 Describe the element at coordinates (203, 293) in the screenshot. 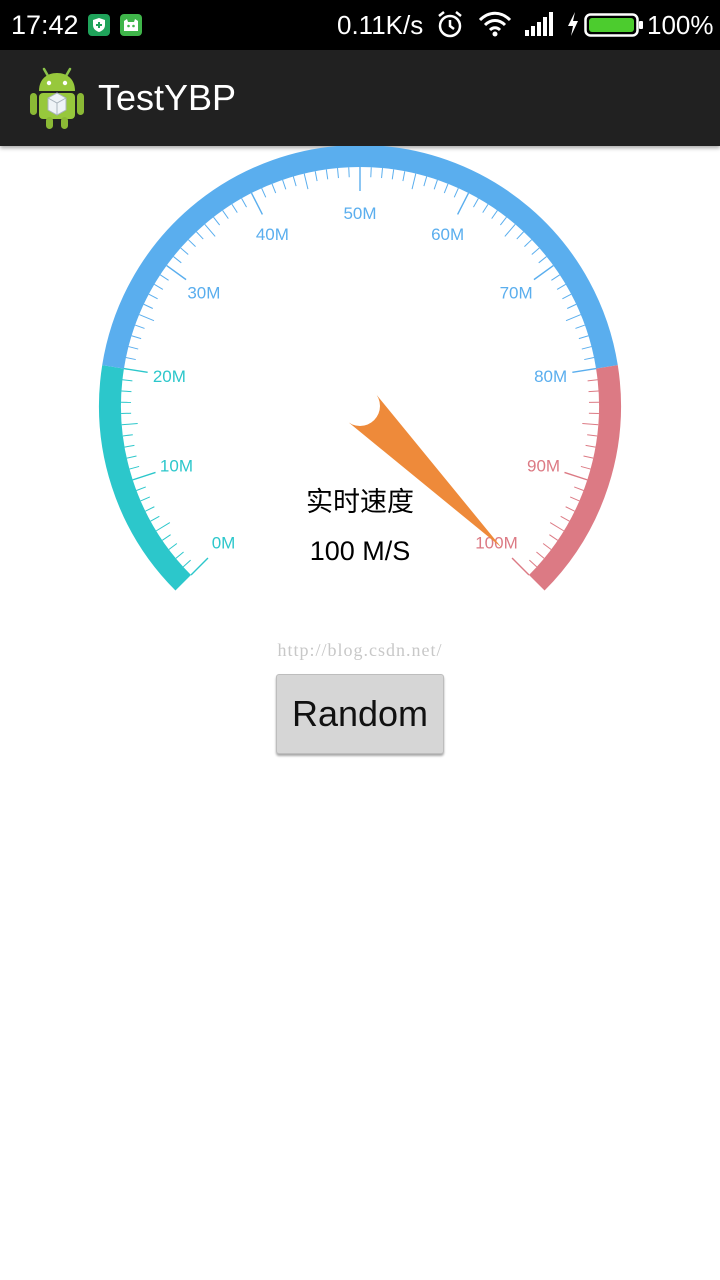

I see `gauge-tick-label: 30M` at that location.